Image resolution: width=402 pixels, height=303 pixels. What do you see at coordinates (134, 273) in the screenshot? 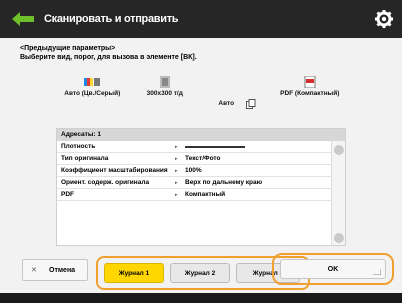
I see `tab-history-1: Журнал 1` at bounding box center [134, 273].